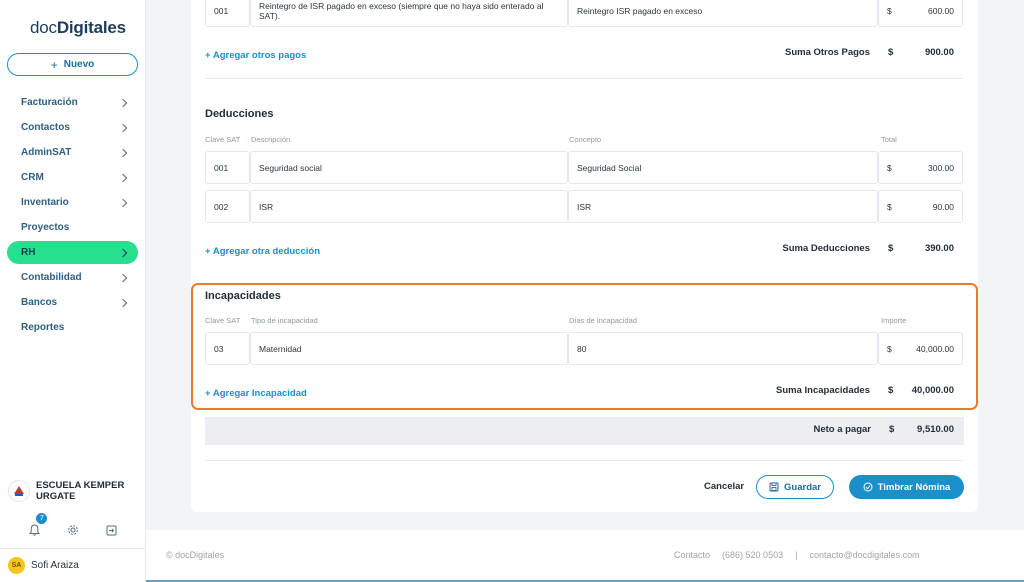 The width and height of the screenshot is (1024, 582). What do you see at coordinates (920, 167) in the screenshot?
I see `total-cell: $300.00` at bounding box center [920, 167].